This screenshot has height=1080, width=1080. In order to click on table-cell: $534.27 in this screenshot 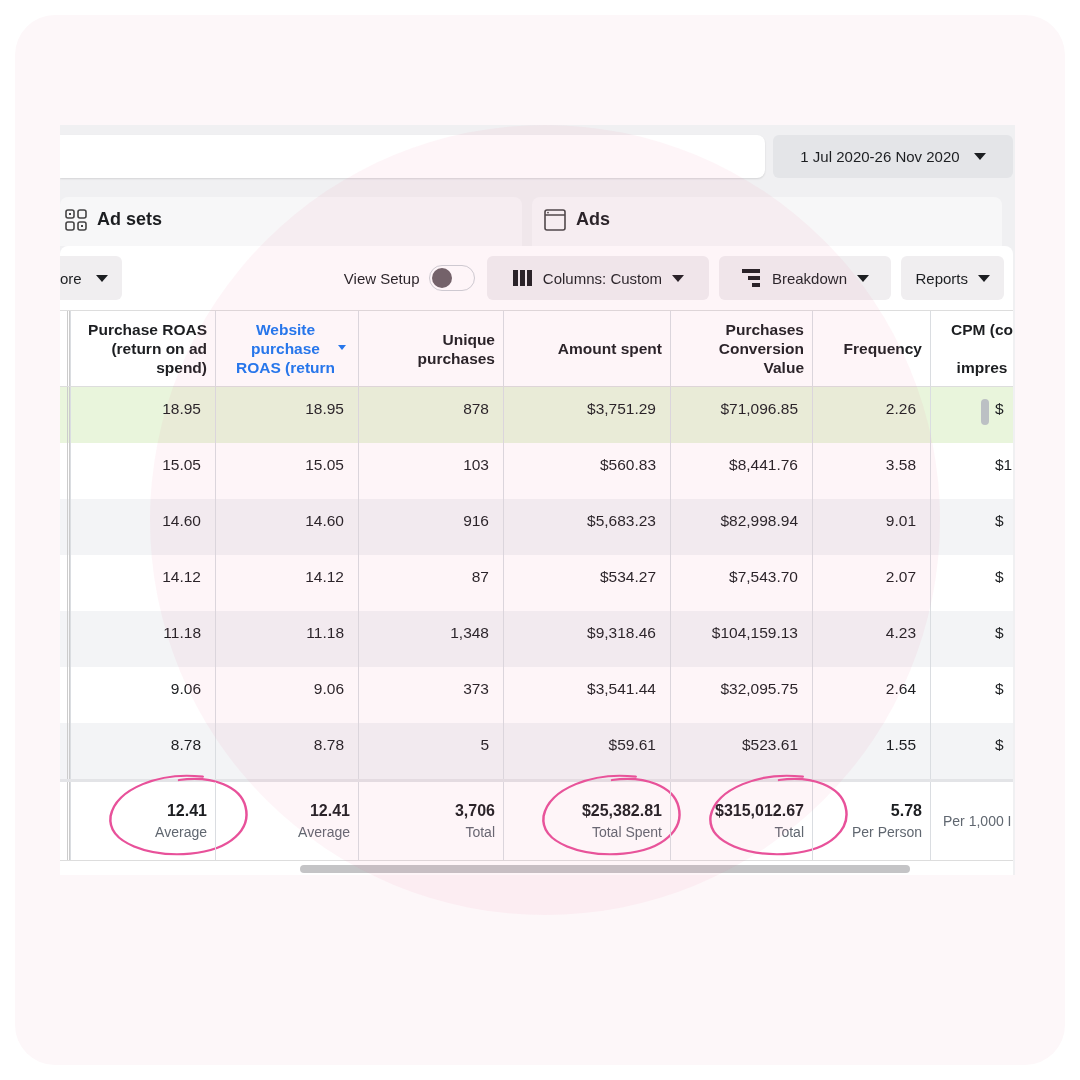, I will do `click(627, 577)`.